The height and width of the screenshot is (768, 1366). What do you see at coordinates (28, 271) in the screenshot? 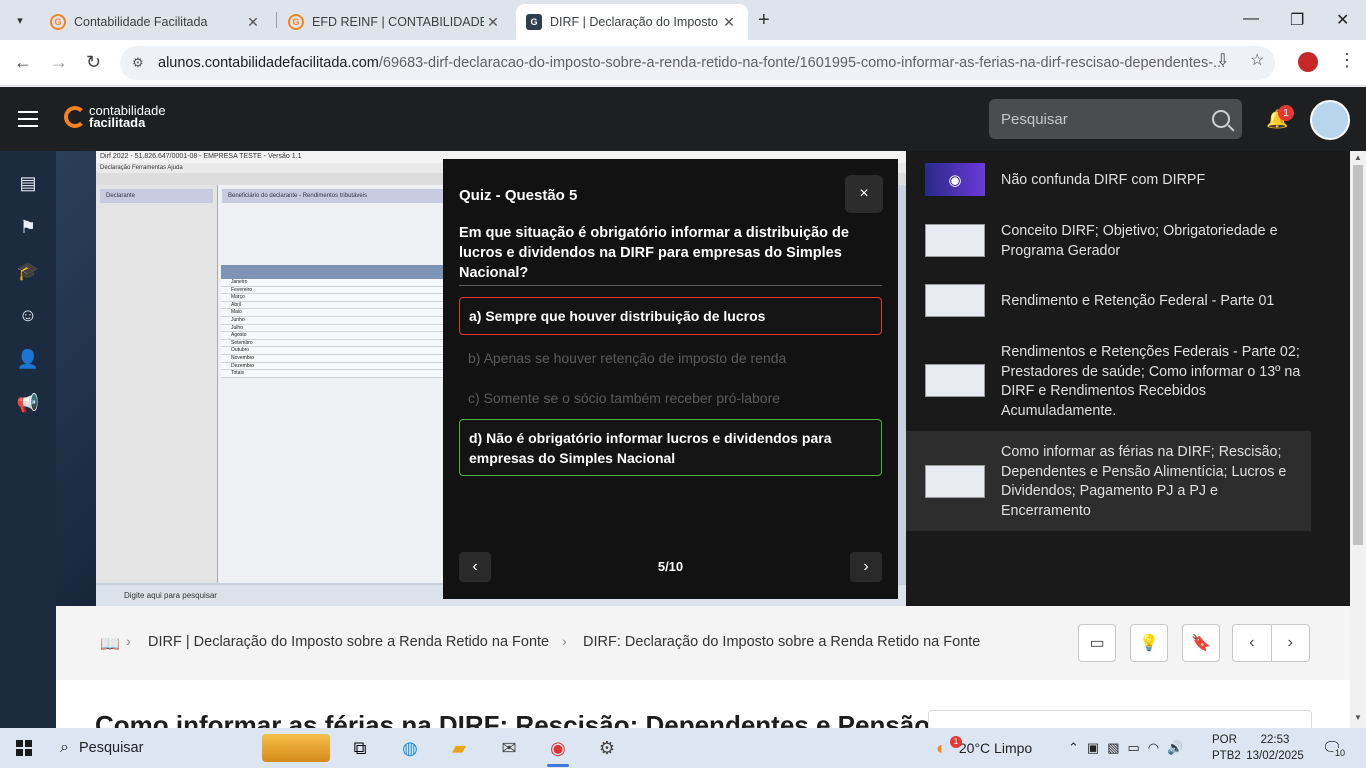
I see `graduation-cap-icon: 🎓` at bounding box center [28, 271].